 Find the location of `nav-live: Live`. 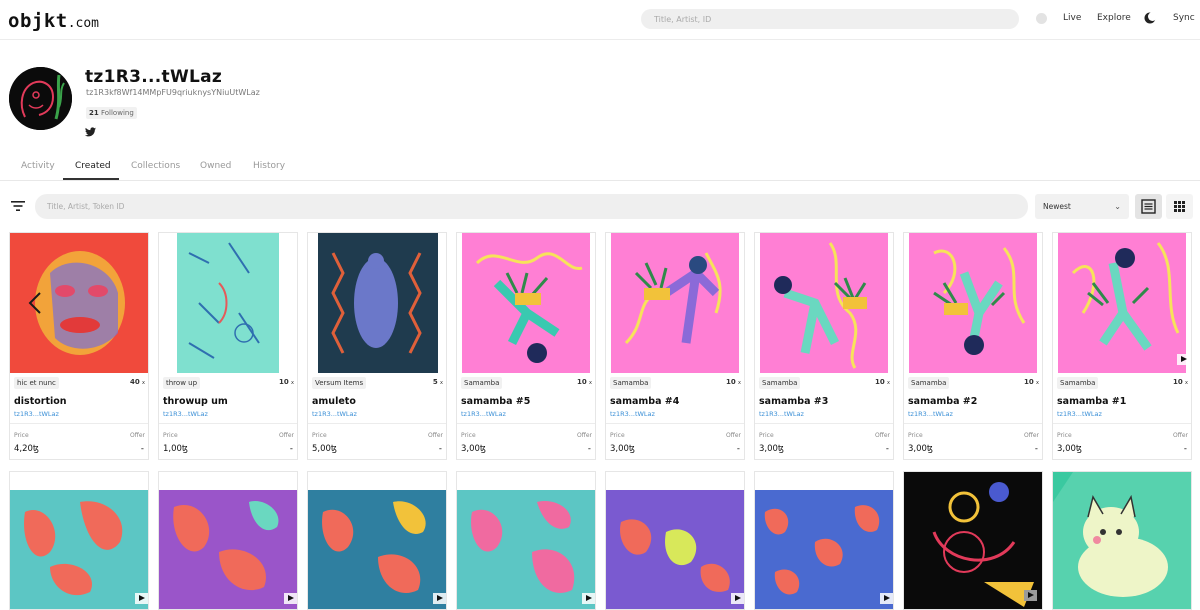

nav-live: Live is located at coordinates (1072, 18).